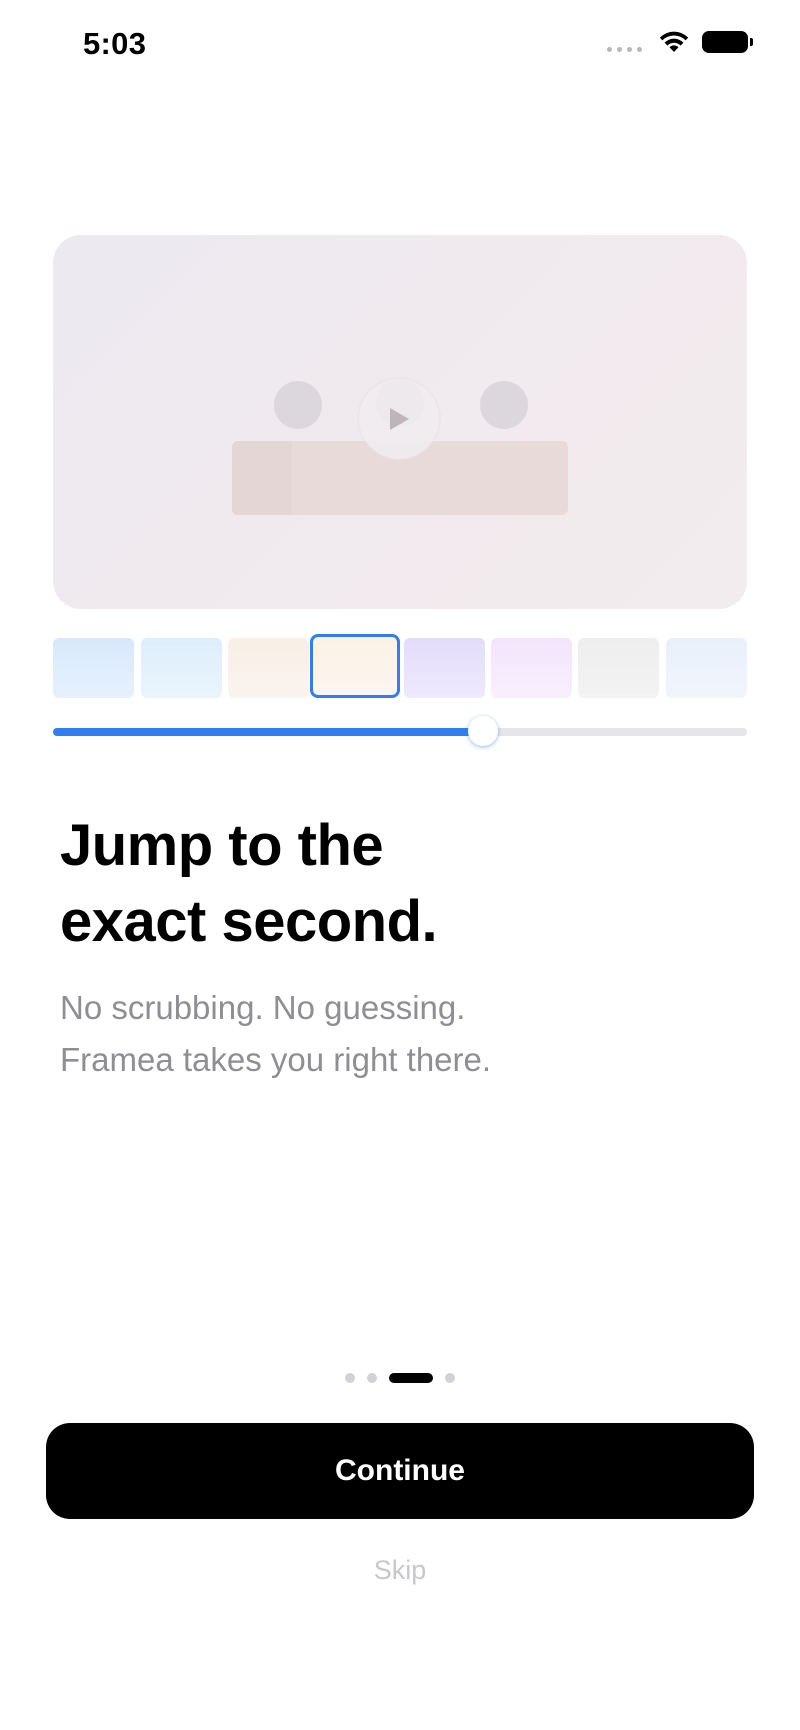 Image resolution: width=800 pixels, height=1730 pixels. Describe the element at coordinates (411, 1378) in the screenshot. I see `page-dot-active` at that location.